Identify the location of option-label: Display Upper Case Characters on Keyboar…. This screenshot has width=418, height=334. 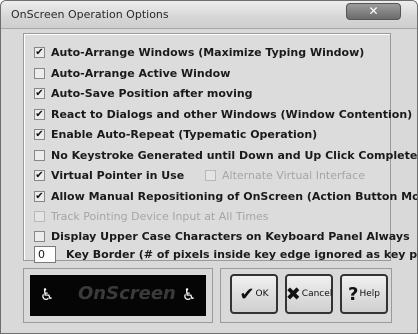
(230, 236).